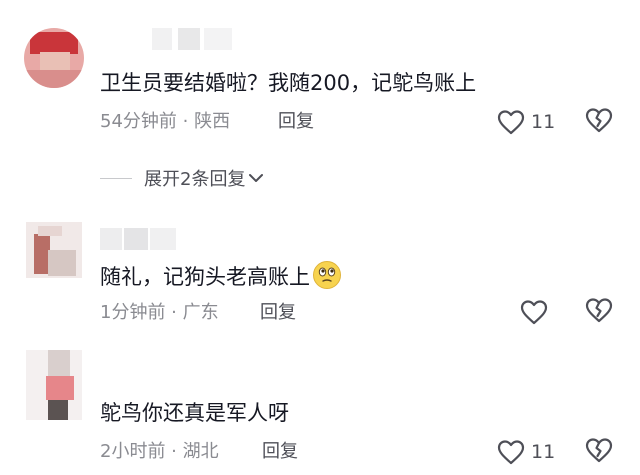  I want to click on comment-text: 随礼，记狗头老高账上, so click(221, 276).